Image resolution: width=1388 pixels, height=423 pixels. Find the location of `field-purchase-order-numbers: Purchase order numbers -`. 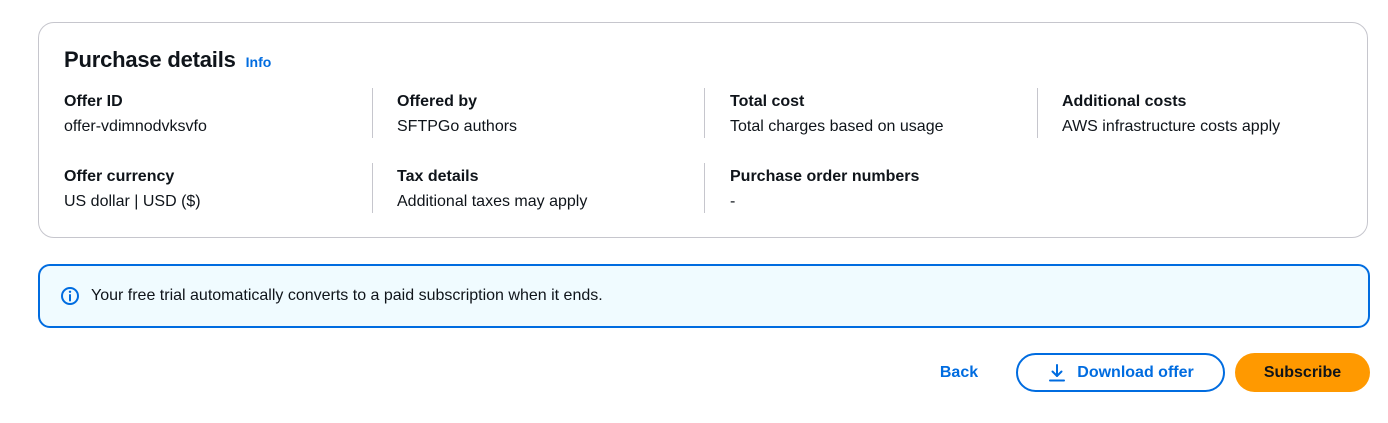

field-purchase-order-numbers: Purchase order numbers - is located at coordinates (880, 189).